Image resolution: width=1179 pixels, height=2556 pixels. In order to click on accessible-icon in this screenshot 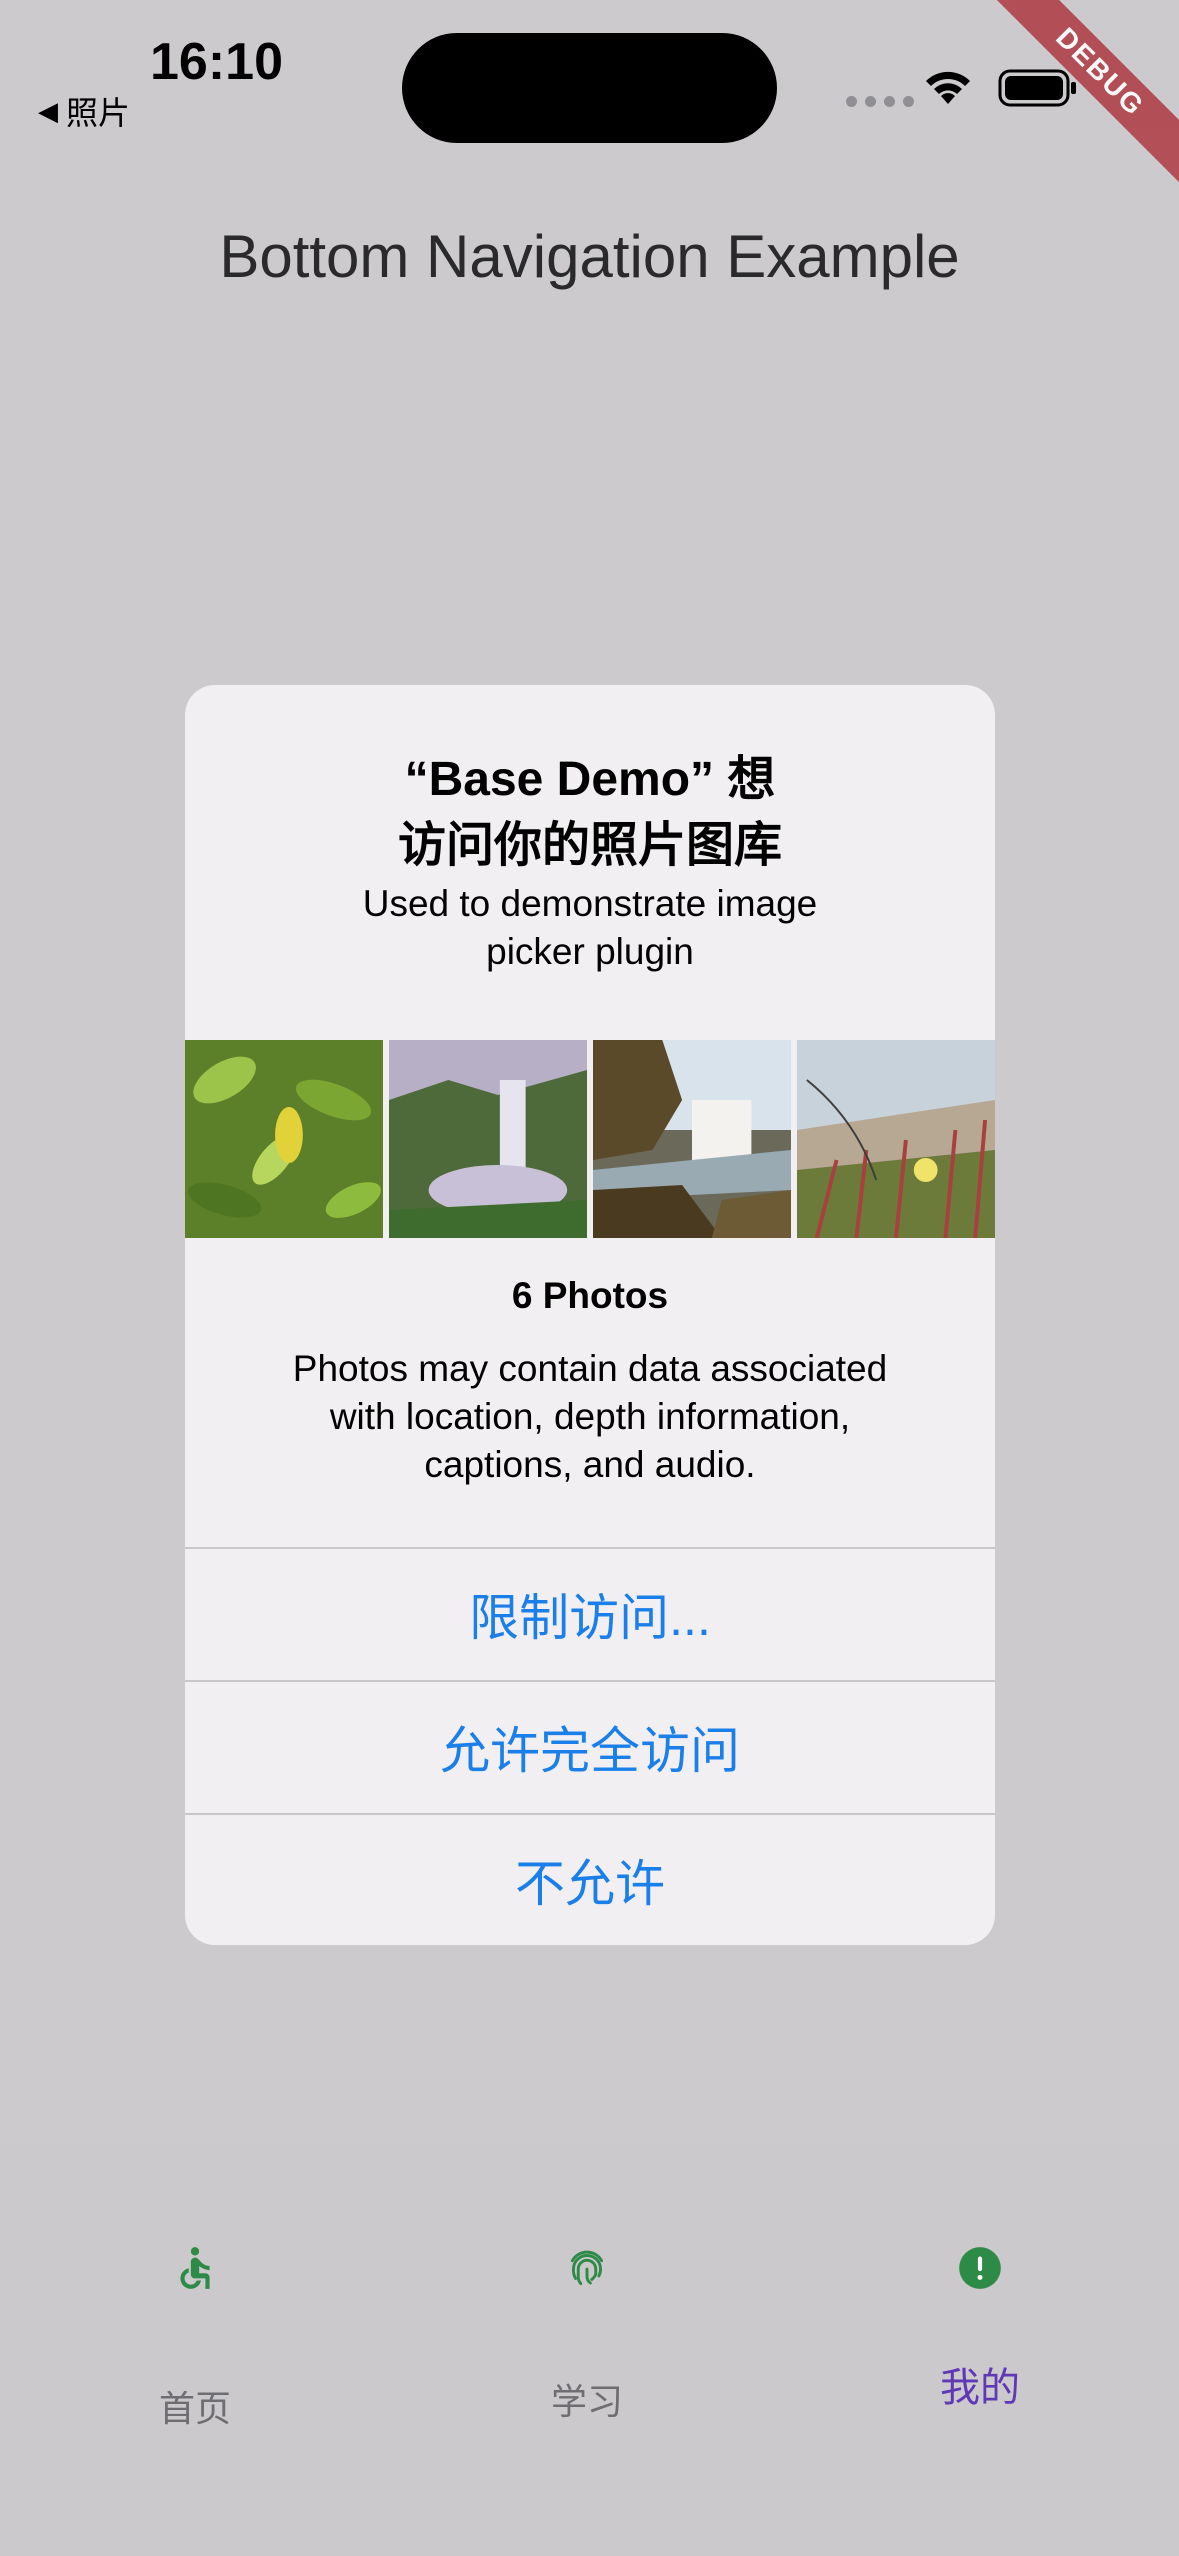, I will do `click(195, 2268)`.